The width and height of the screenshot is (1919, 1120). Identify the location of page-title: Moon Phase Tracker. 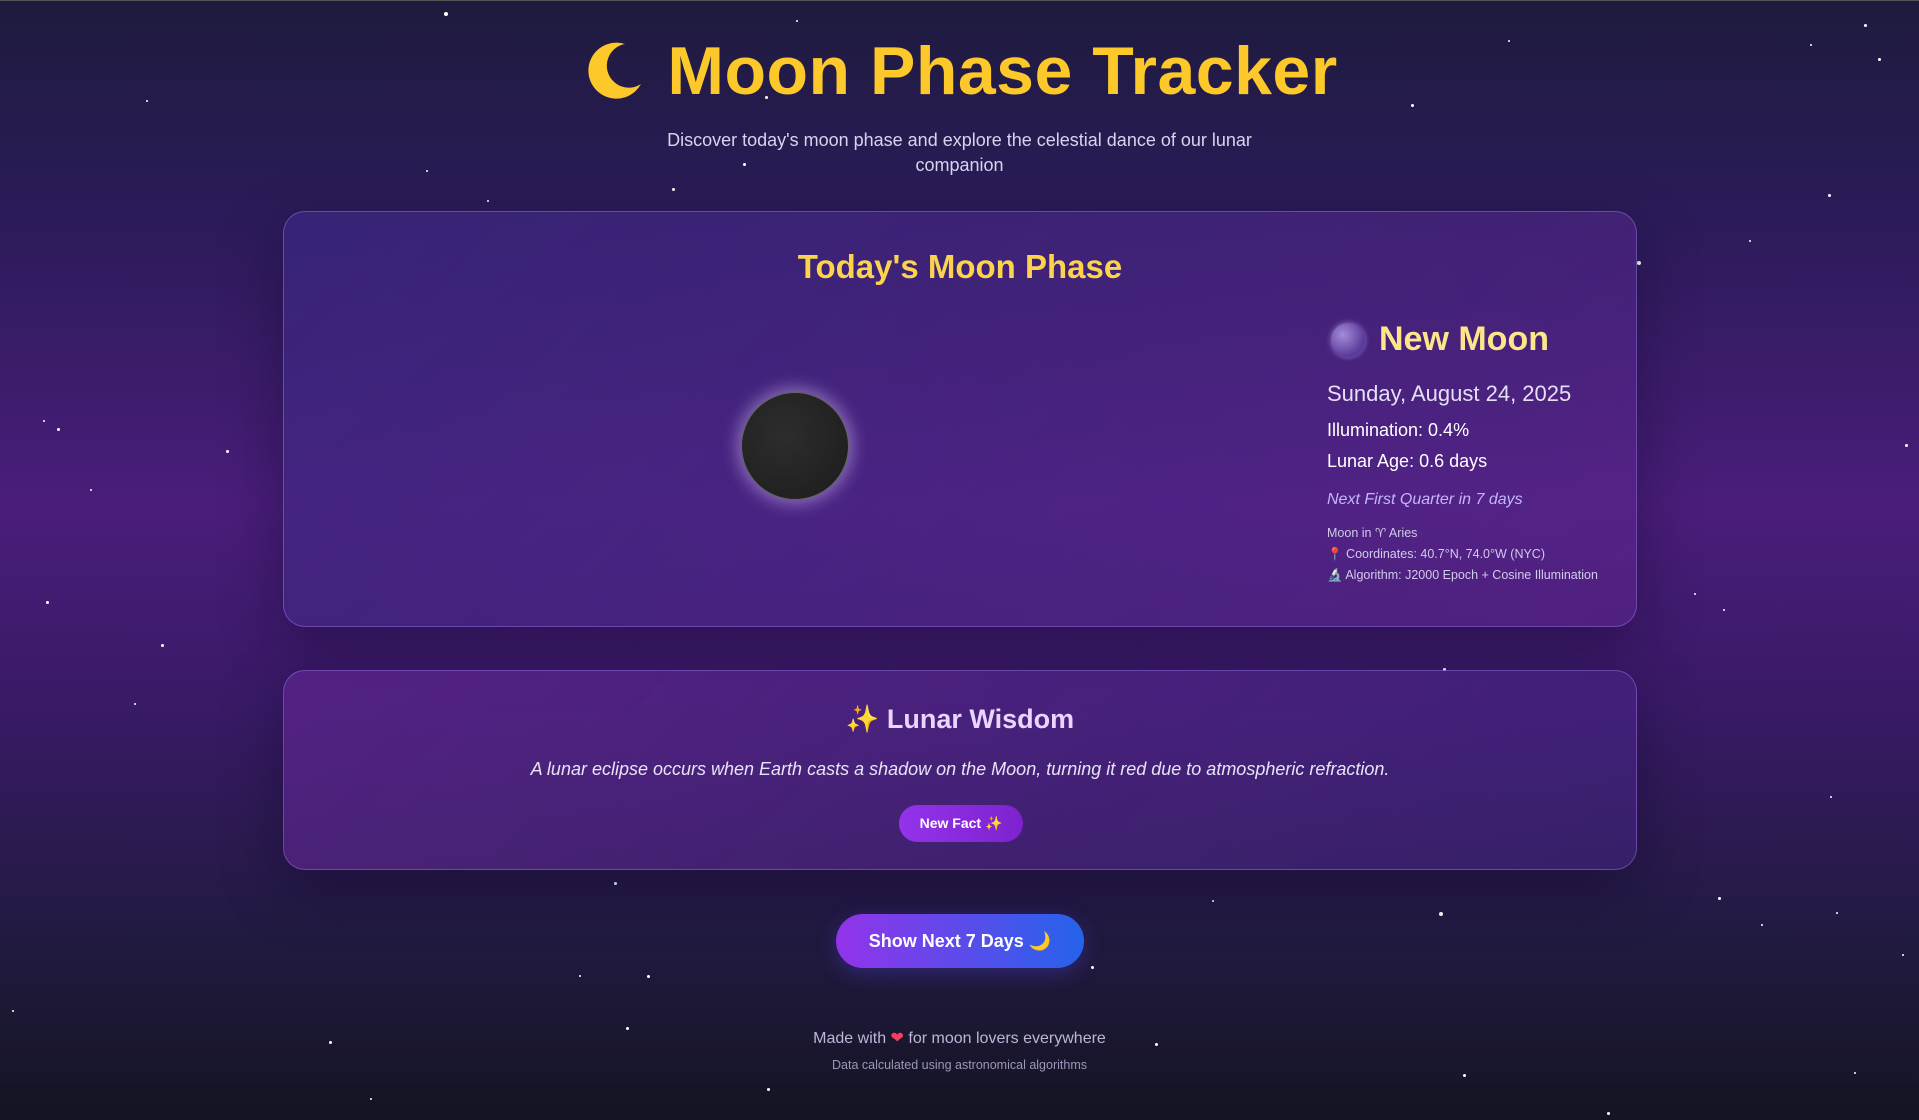
(959, 71).